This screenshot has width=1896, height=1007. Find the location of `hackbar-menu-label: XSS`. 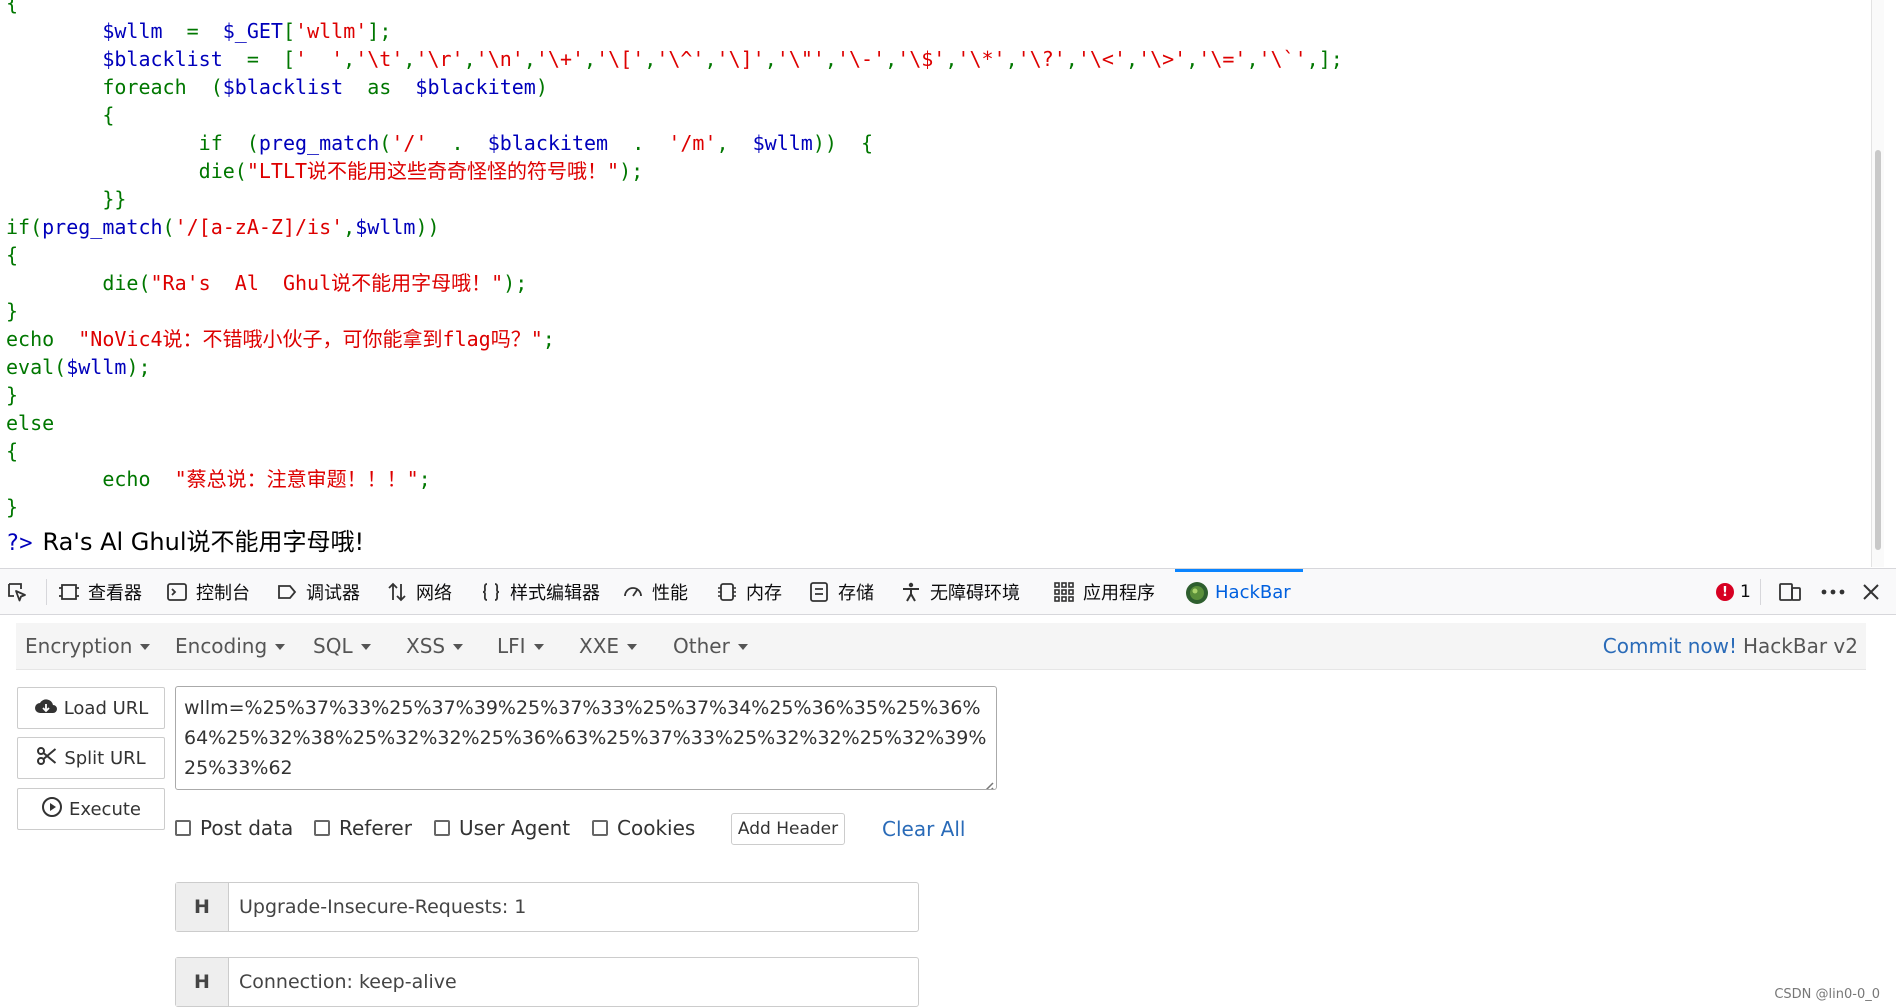

hackbar-menu-label: XSS is located at coordinates (426, 646).